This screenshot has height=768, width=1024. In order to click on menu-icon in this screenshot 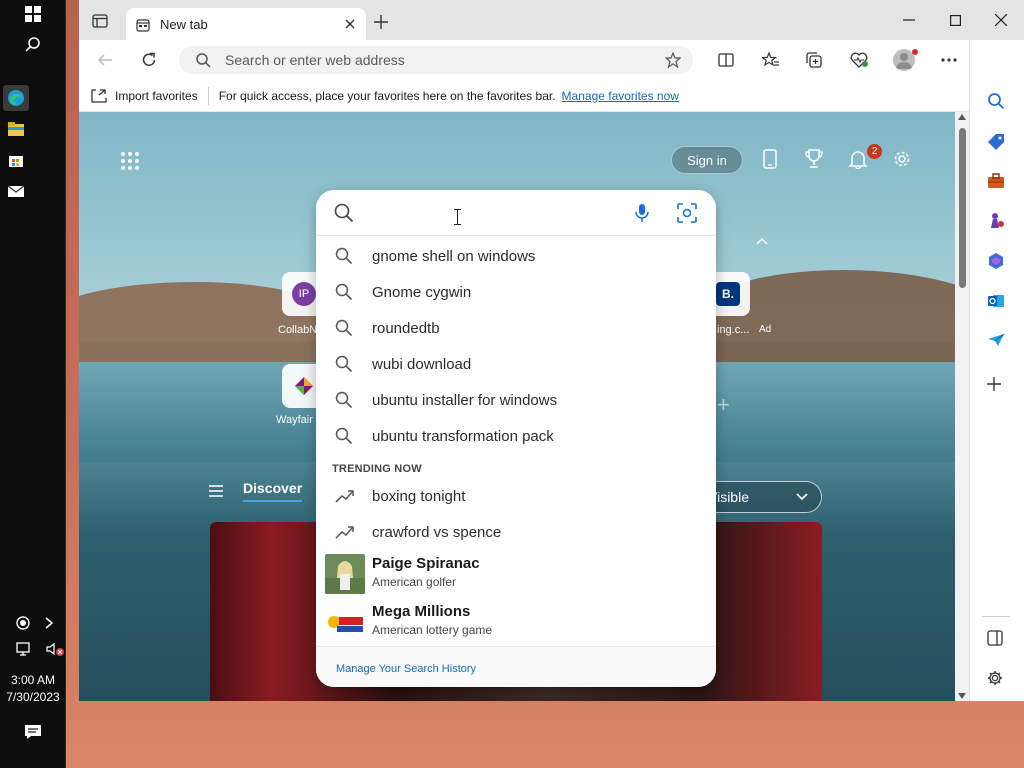, I will do `click(216, 491)`.